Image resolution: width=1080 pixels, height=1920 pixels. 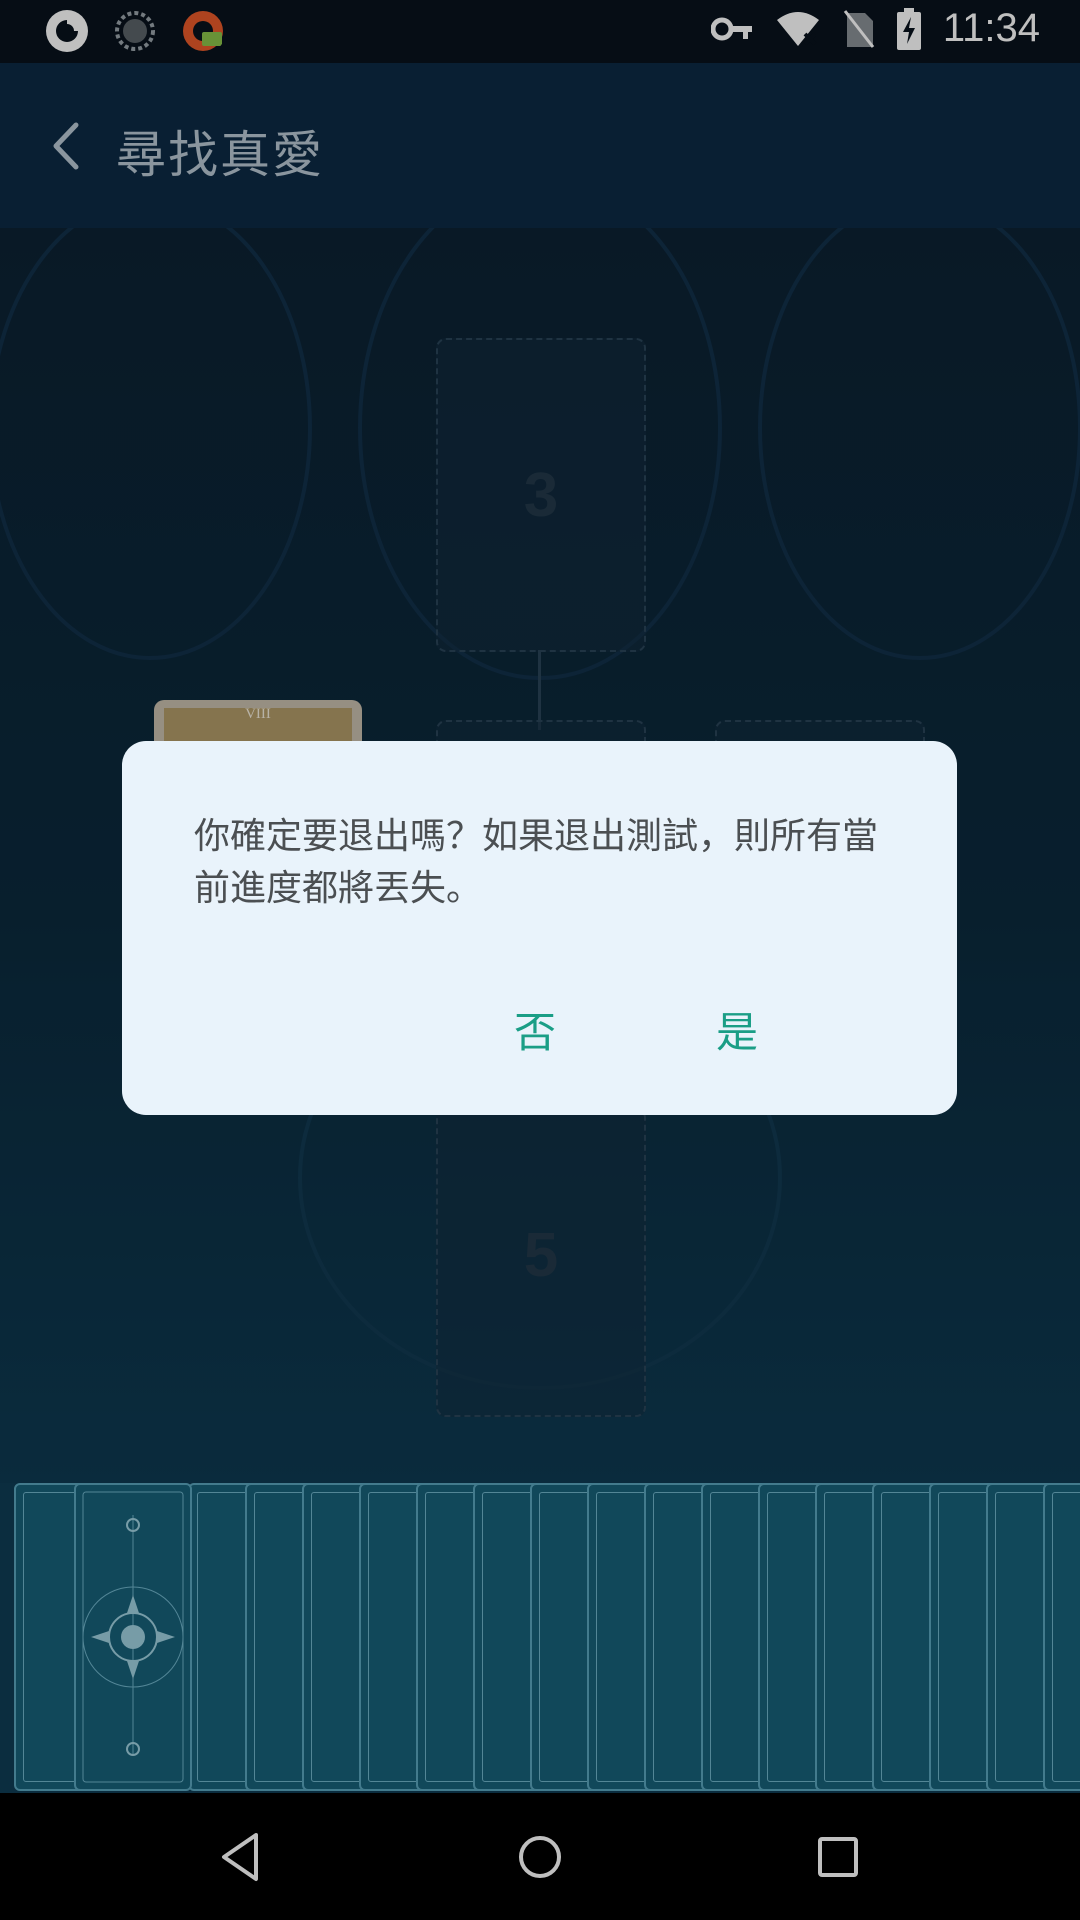 I want to click on yes-button: 是, so click(x=737, y=1029).